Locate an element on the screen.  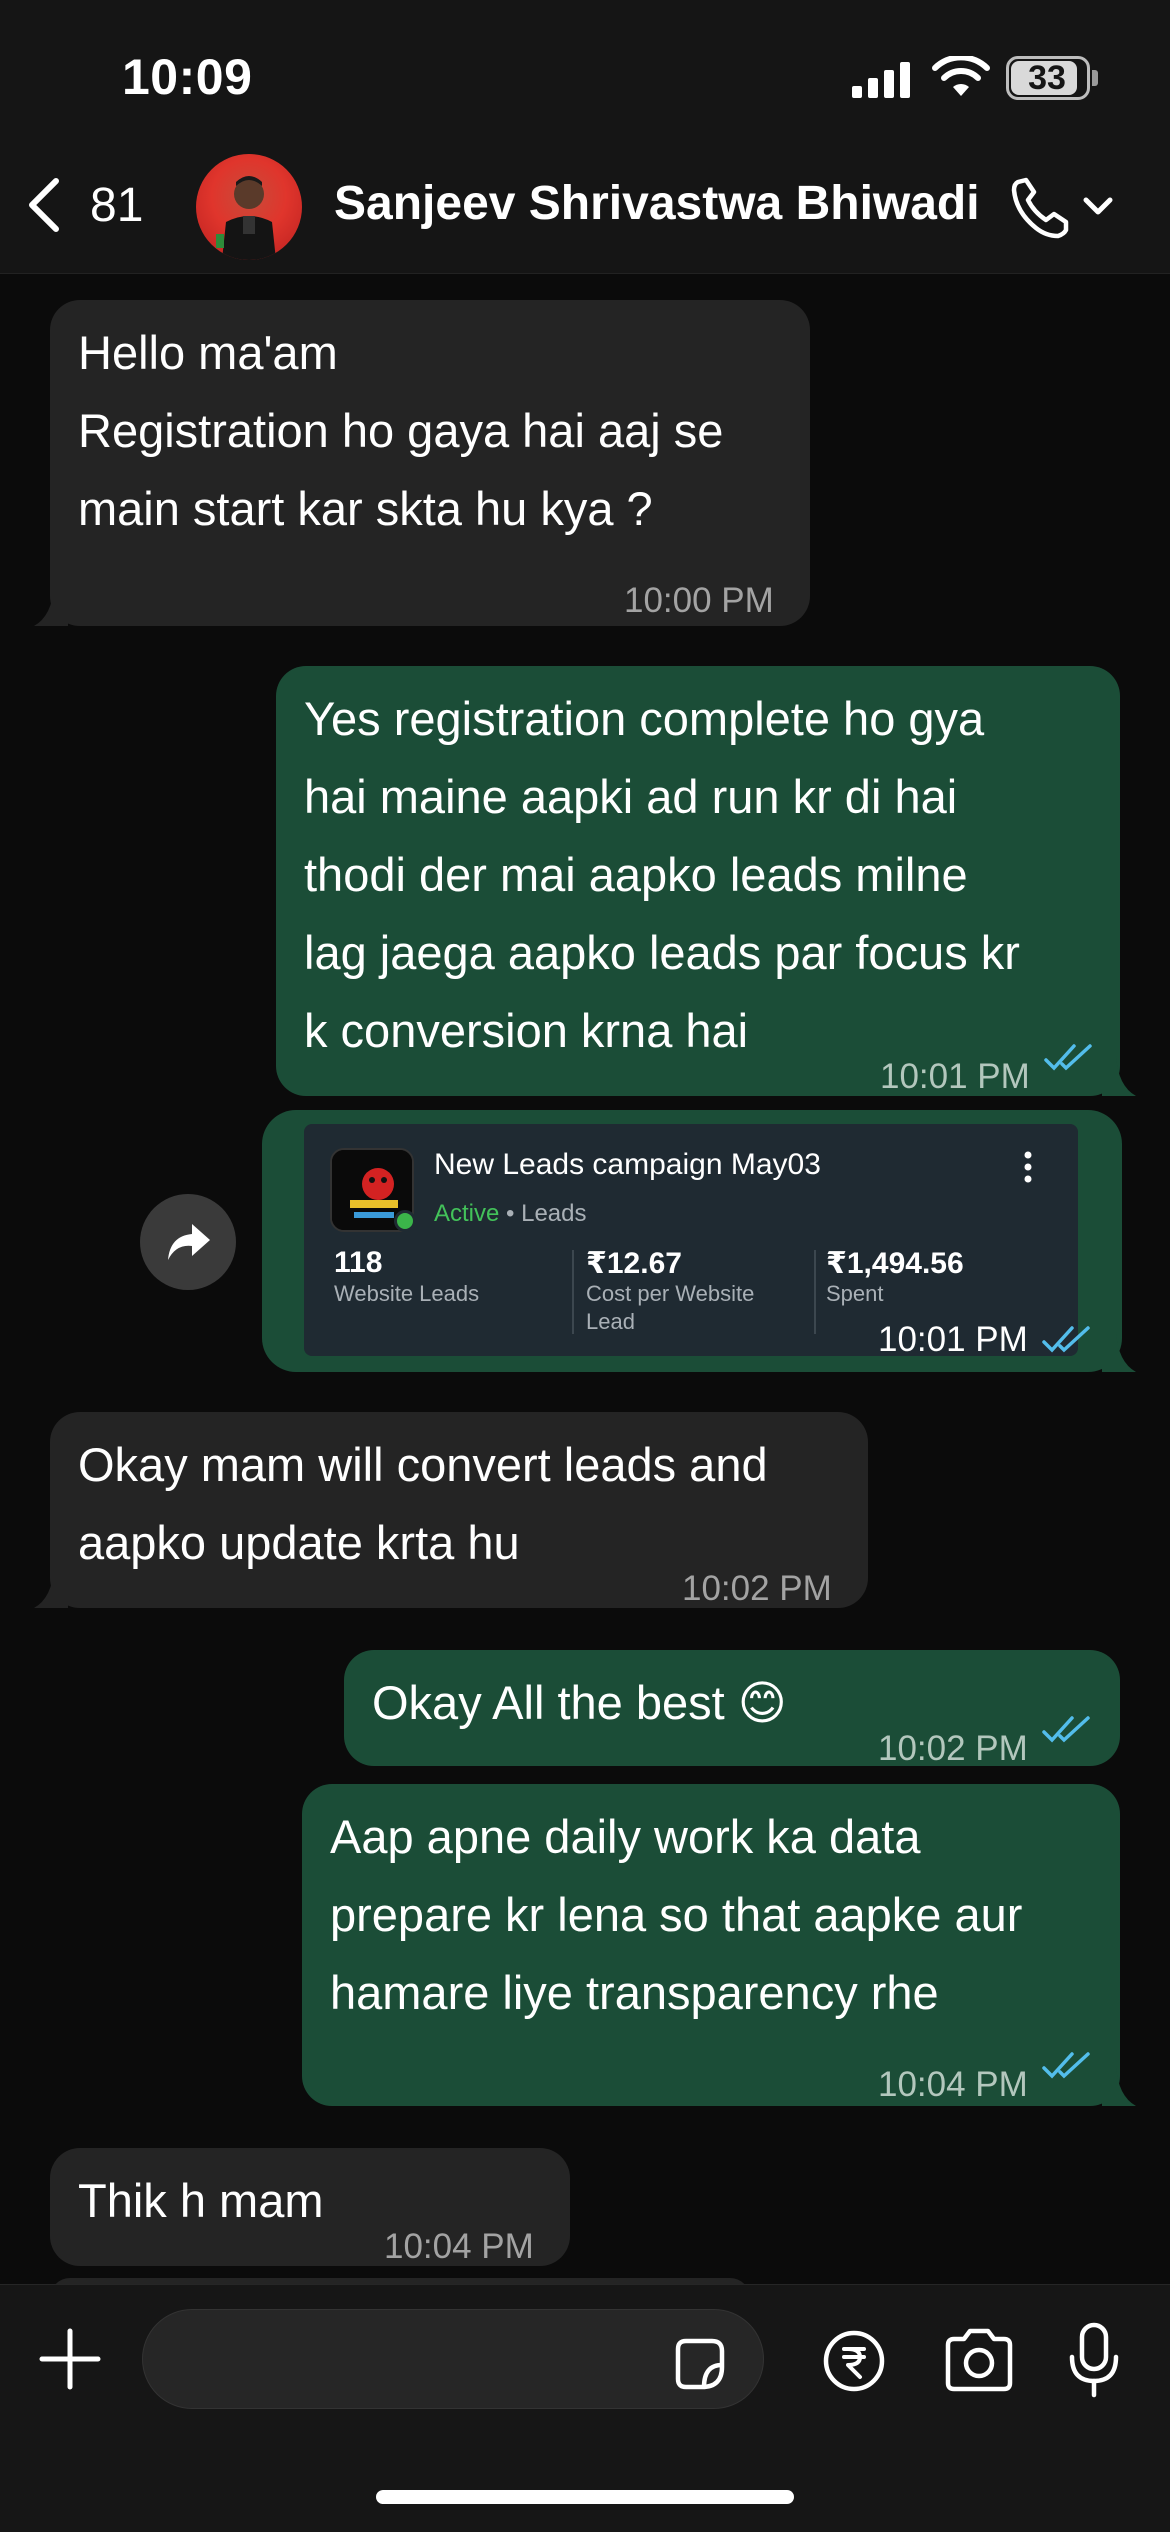
plus-icon is located at coordinates (70, 2359).